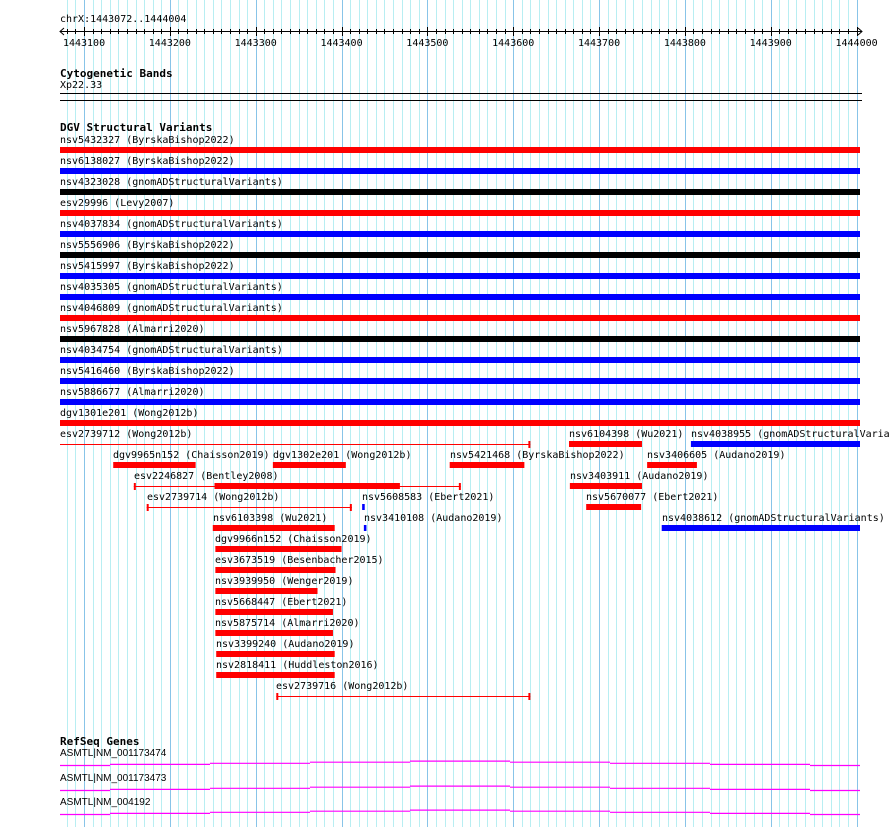 The image size is (890, 827). I want to click on refseq-track-title: RefSeq Genes, so click(100, 741).